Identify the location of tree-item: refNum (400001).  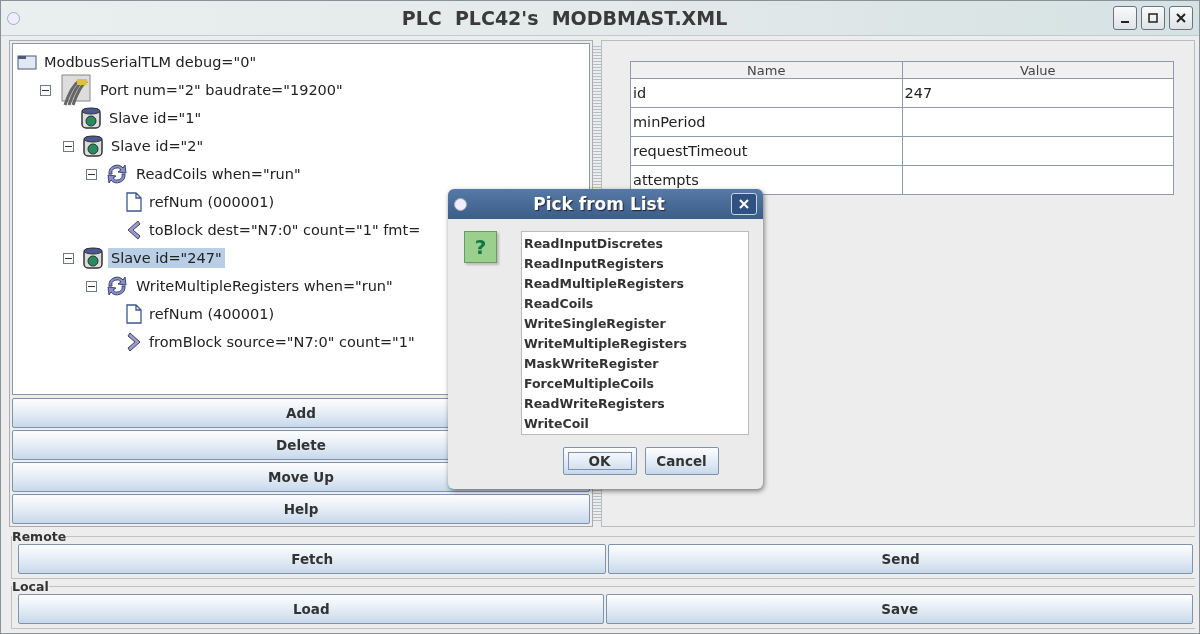
(212, 314).